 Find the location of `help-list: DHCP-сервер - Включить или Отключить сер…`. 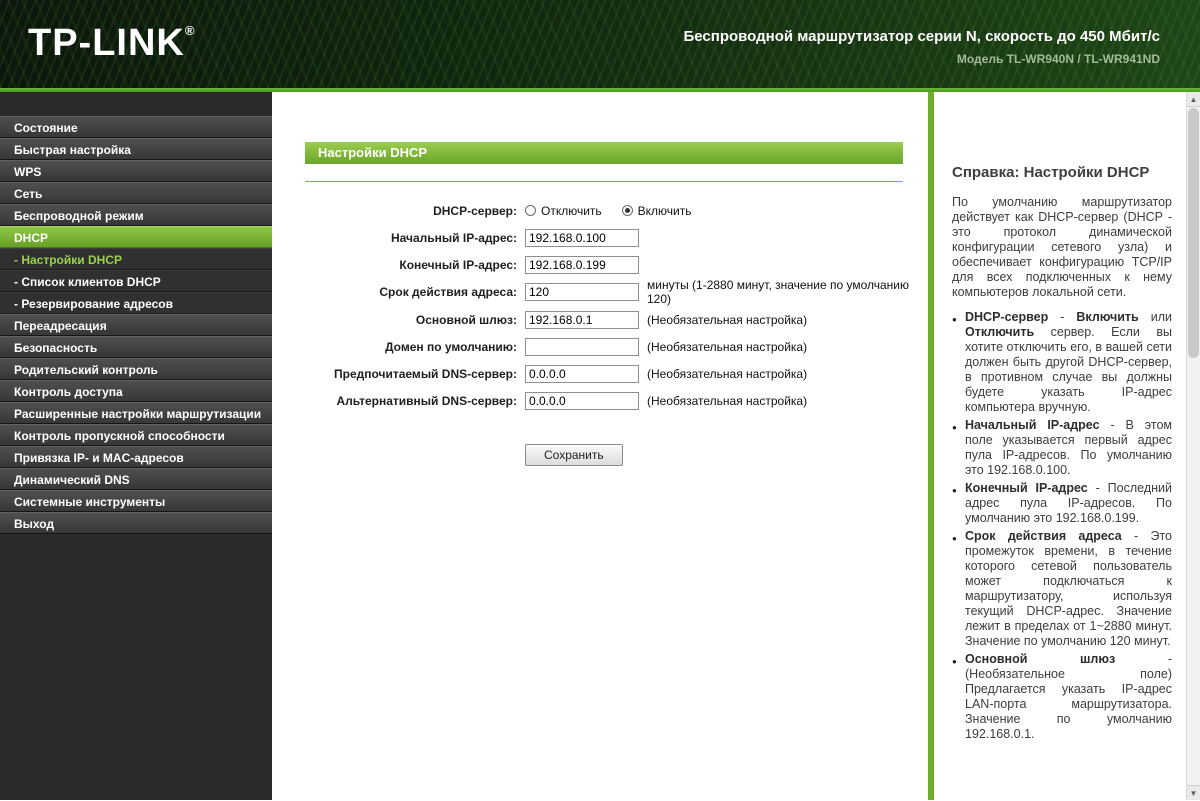

help-list: DHCP-сервер - Включить или Отключить сер… is located at coordinates (1062, 526).